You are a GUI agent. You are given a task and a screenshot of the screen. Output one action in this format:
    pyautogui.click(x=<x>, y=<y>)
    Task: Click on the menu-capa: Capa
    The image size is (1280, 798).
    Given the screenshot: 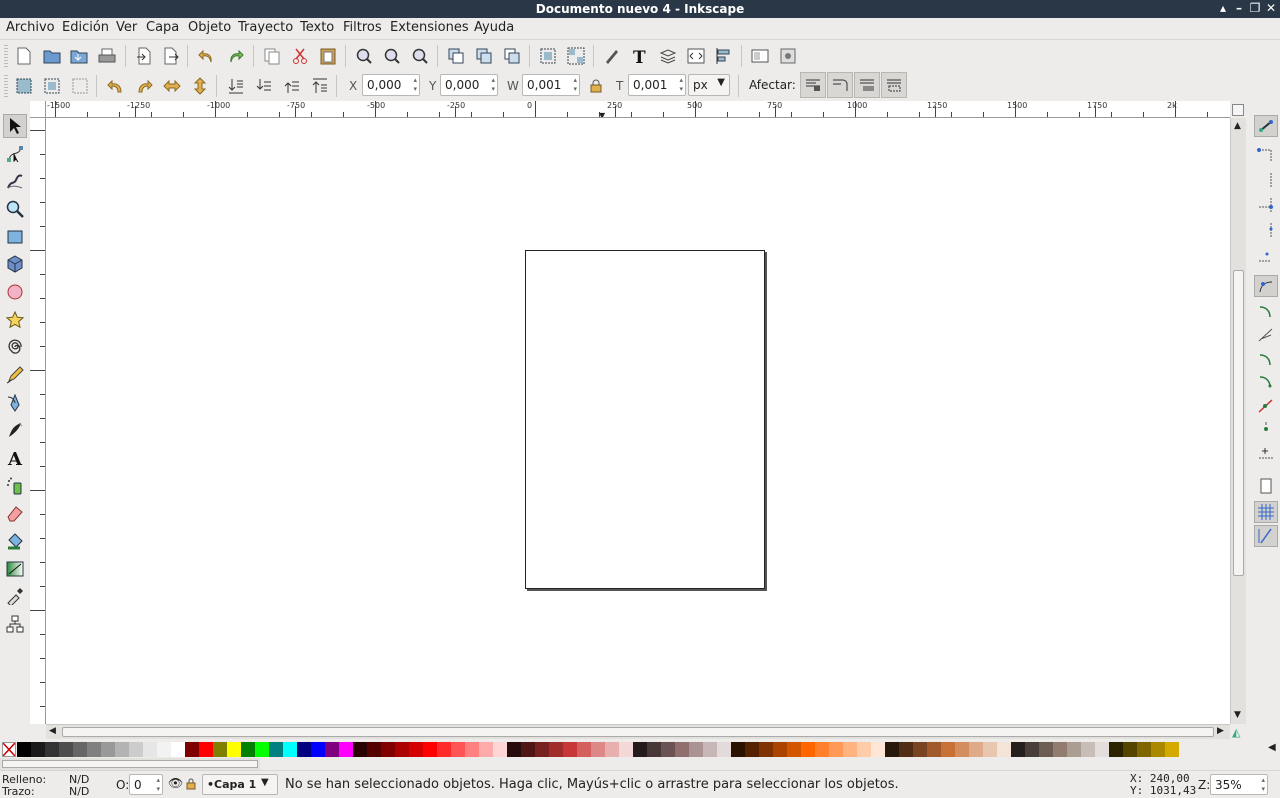 What is the action you would take?
    pyautogui.click(x=162, y=27)
    